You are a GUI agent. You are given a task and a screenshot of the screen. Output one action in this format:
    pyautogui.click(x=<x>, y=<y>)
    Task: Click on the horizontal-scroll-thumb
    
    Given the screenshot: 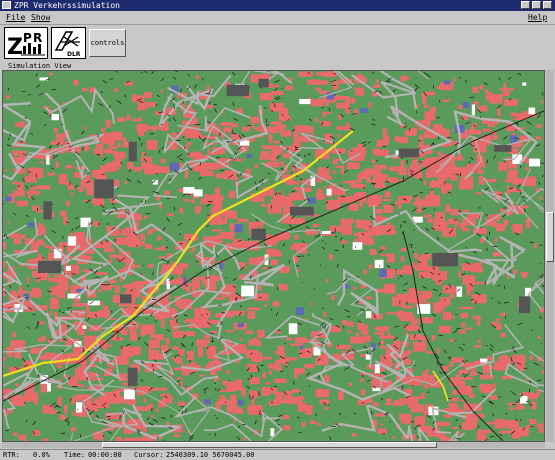 What is the action you would take?
    pyautogui.click(x=269, y=445)
    